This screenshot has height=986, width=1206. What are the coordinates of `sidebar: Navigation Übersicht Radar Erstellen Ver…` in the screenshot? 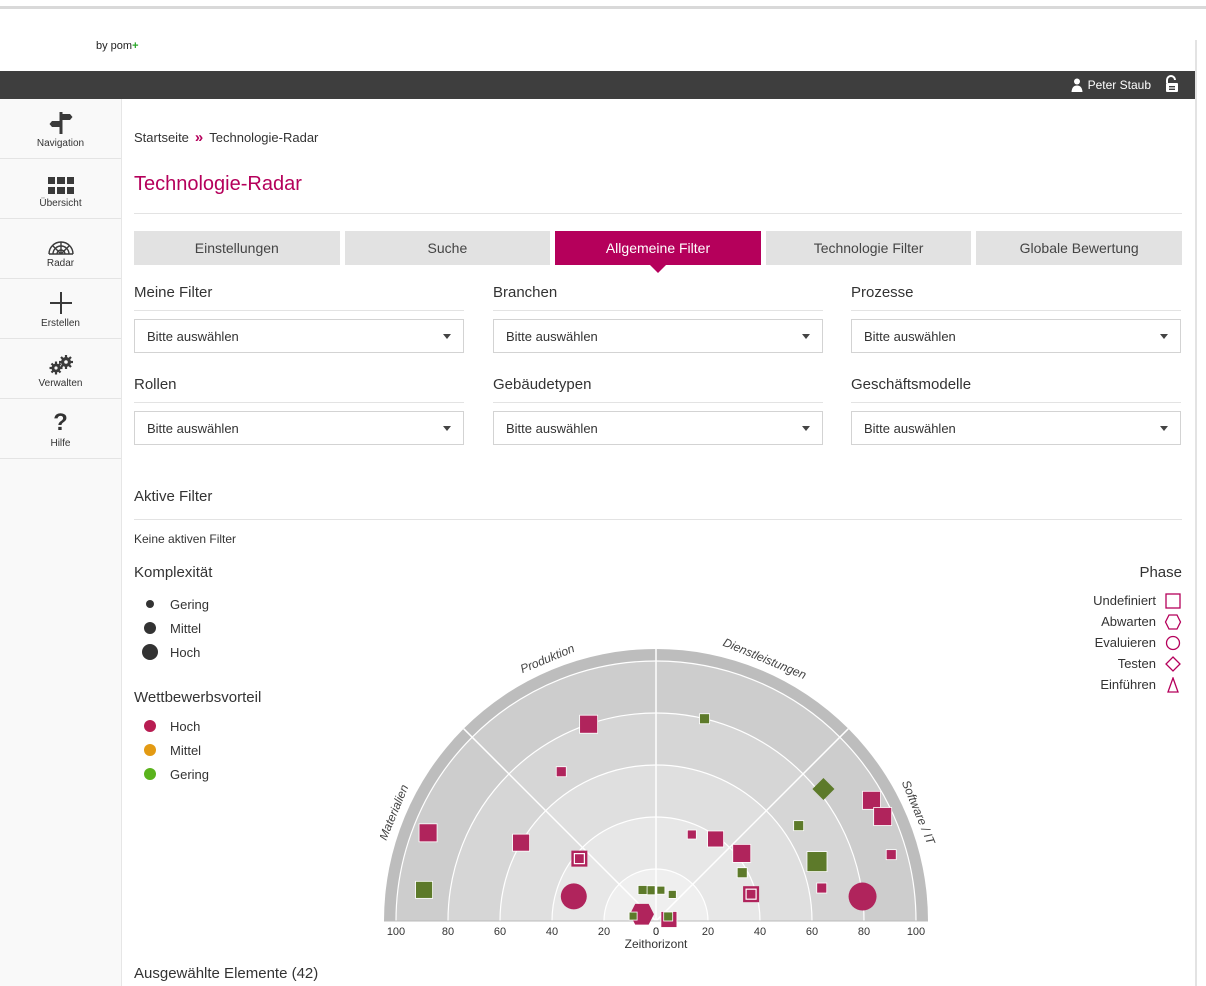 It's located at (61, 542).